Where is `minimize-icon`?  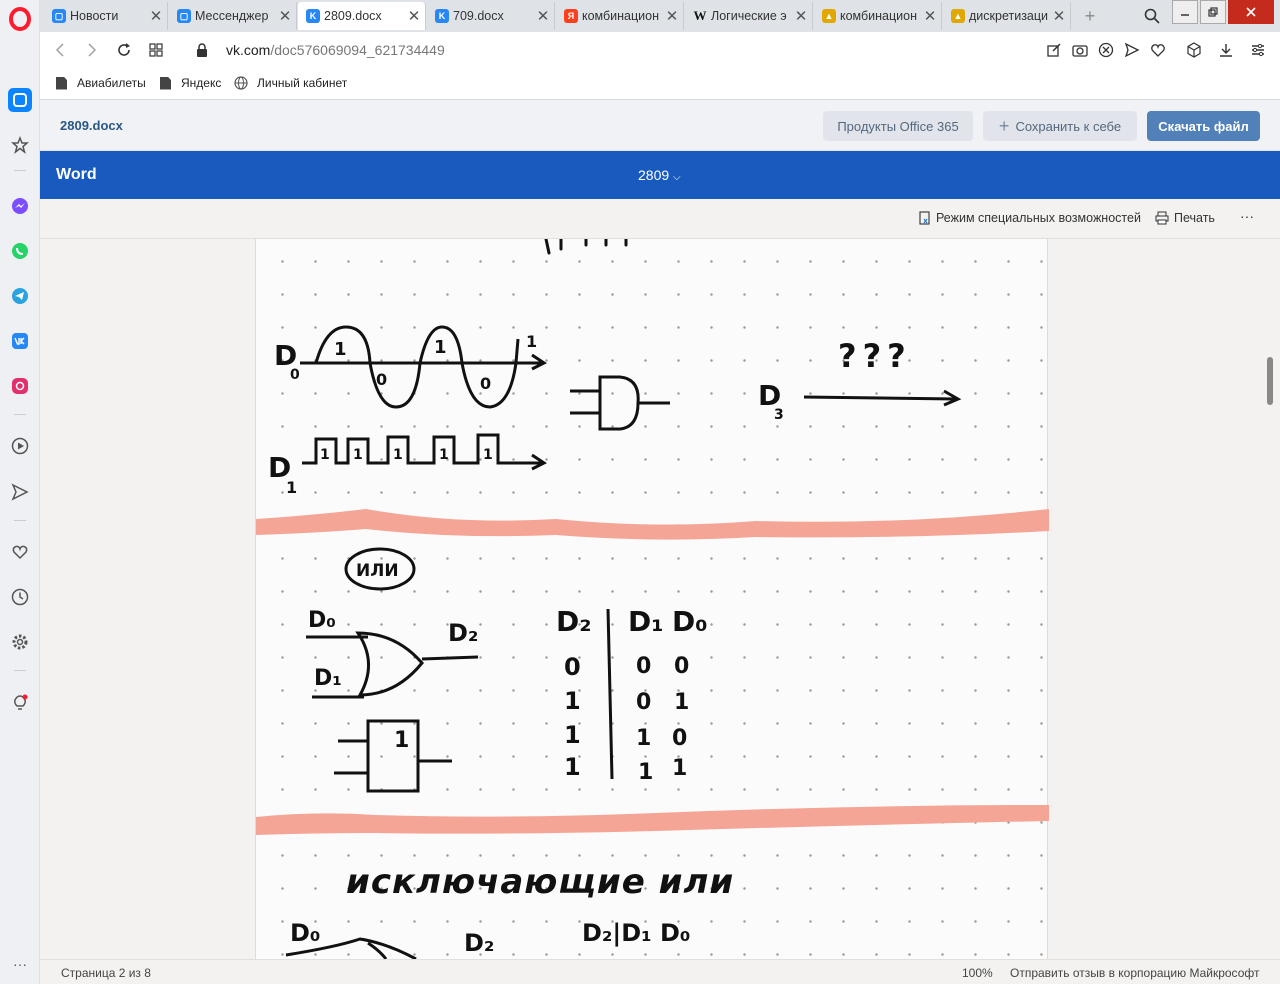
minimize-icon is located at coordinates (1185, 12).